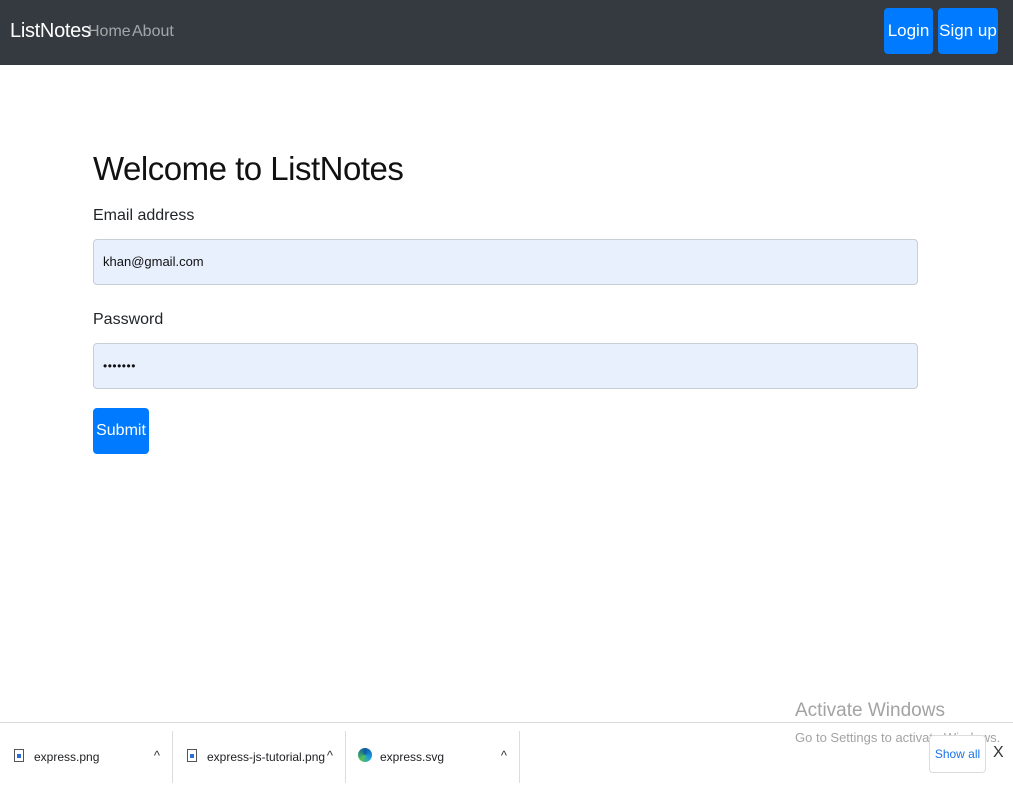 The width and height of the screenshot is (1013, 791). I want to click on nav-home-link: Home, so click(109, 32).